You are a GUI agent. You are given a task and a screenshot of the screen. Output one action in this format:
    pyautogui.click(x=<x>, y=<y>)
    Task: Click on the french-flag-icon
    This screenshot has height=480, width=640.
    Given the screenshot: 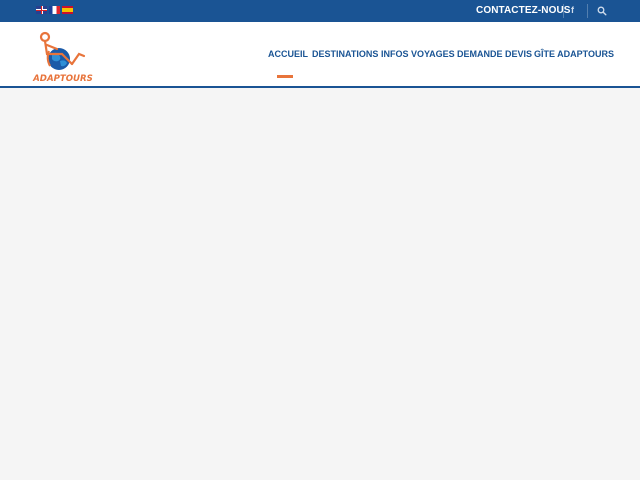 What is the action you would take?
    pyautogui.click(x=54, y=10)
    